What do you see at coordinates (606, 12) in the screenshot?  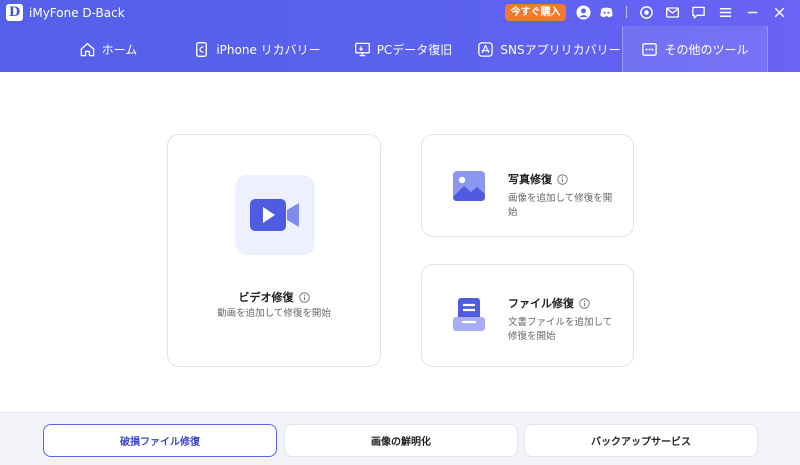 I see `discord-icon` at bounding box center [606, 12].